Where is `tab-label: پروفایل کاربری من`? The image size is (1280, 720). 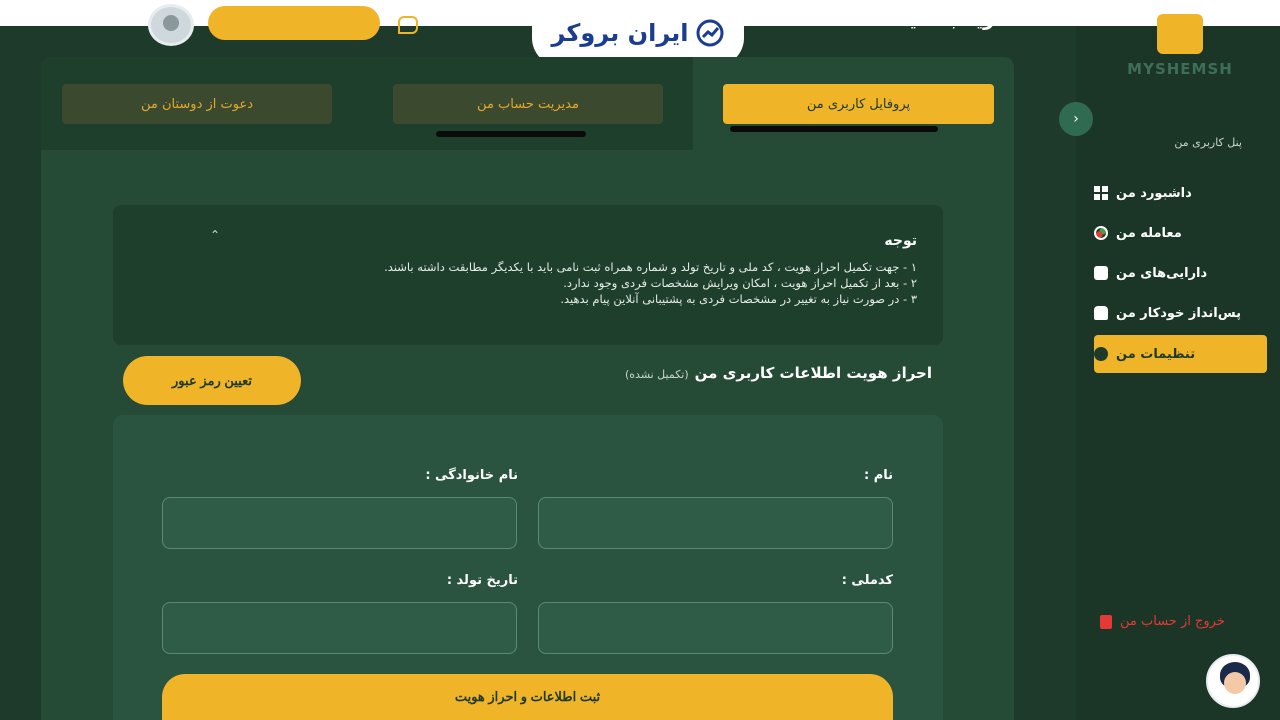 tab-label: پروفایل کاربری من is located at coordinates (858, 104).